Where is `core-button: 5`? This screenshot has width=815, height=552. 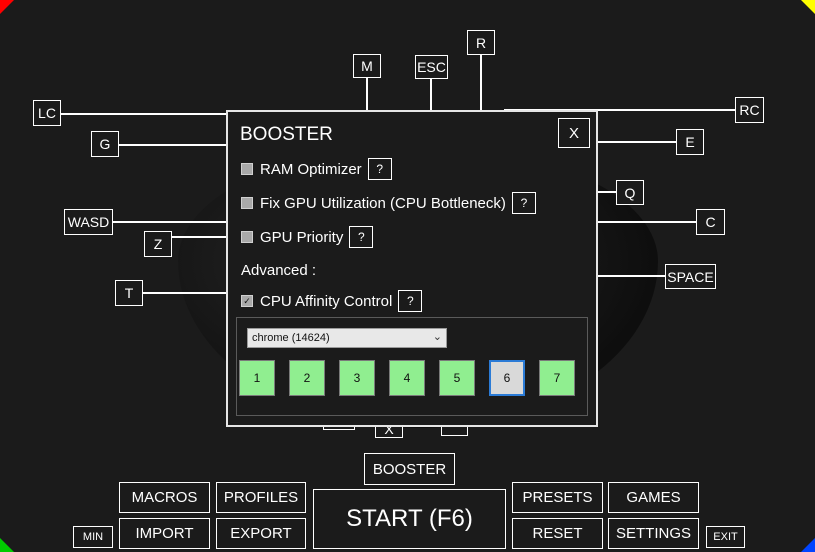
core-button: 5 is located at coordinates (457, 378).